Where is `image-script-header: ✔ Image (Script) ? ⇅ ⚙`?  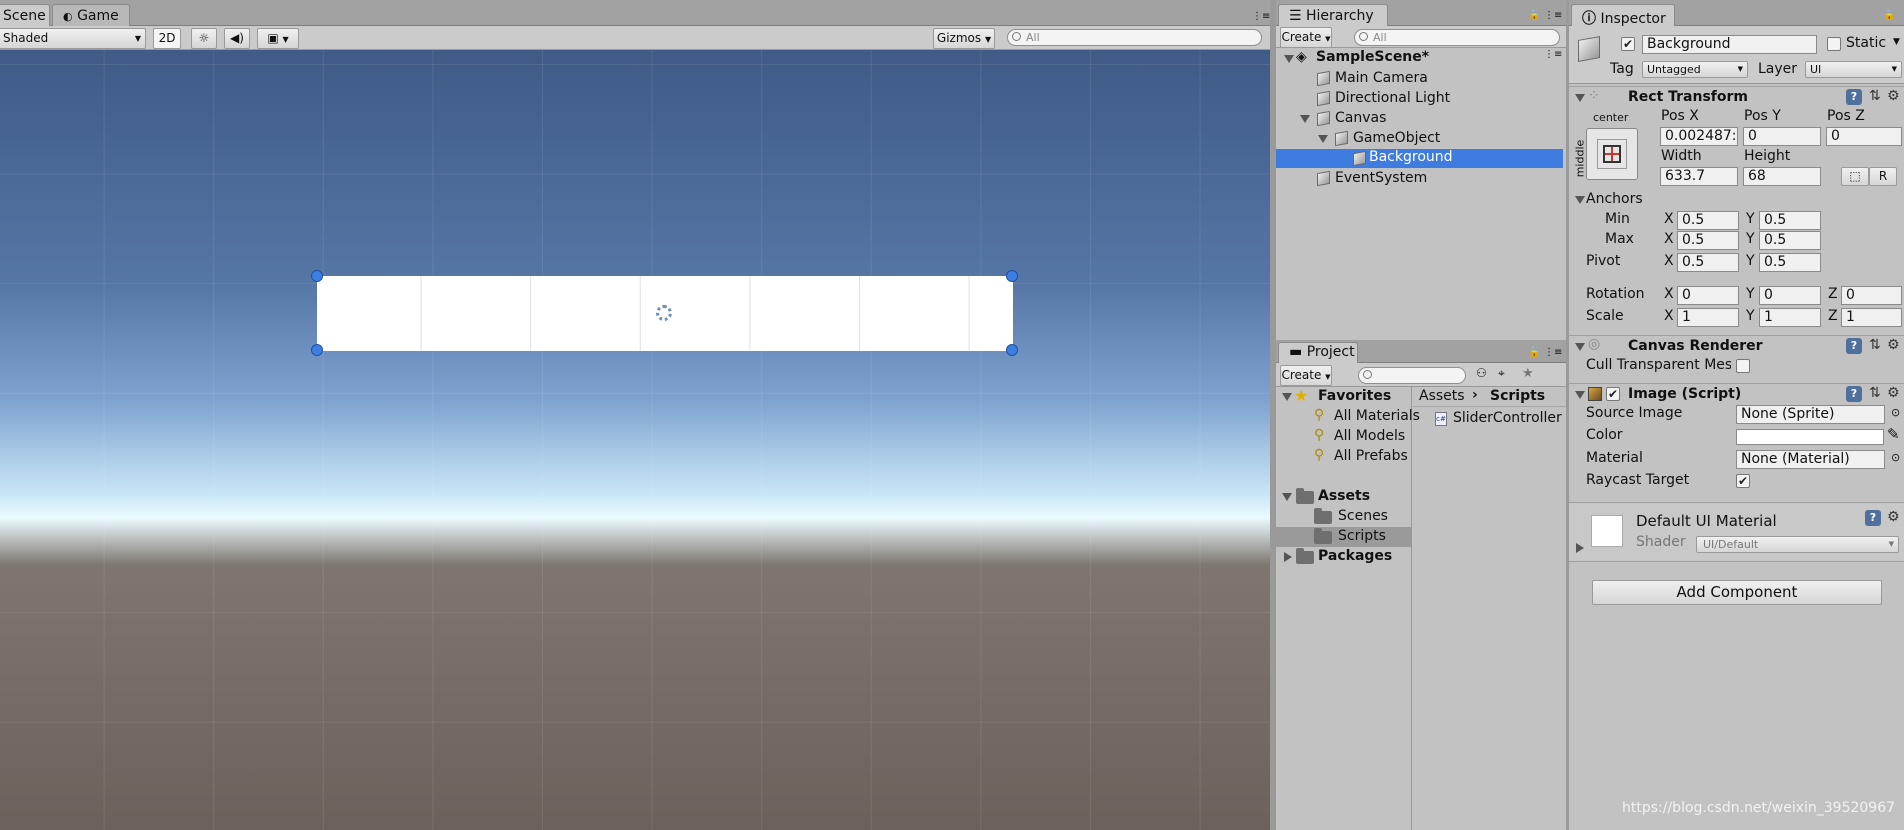 image-script-header: ✔ Image (Script) ? ⇅ ⚙ is located at coordinates (1736, 394).